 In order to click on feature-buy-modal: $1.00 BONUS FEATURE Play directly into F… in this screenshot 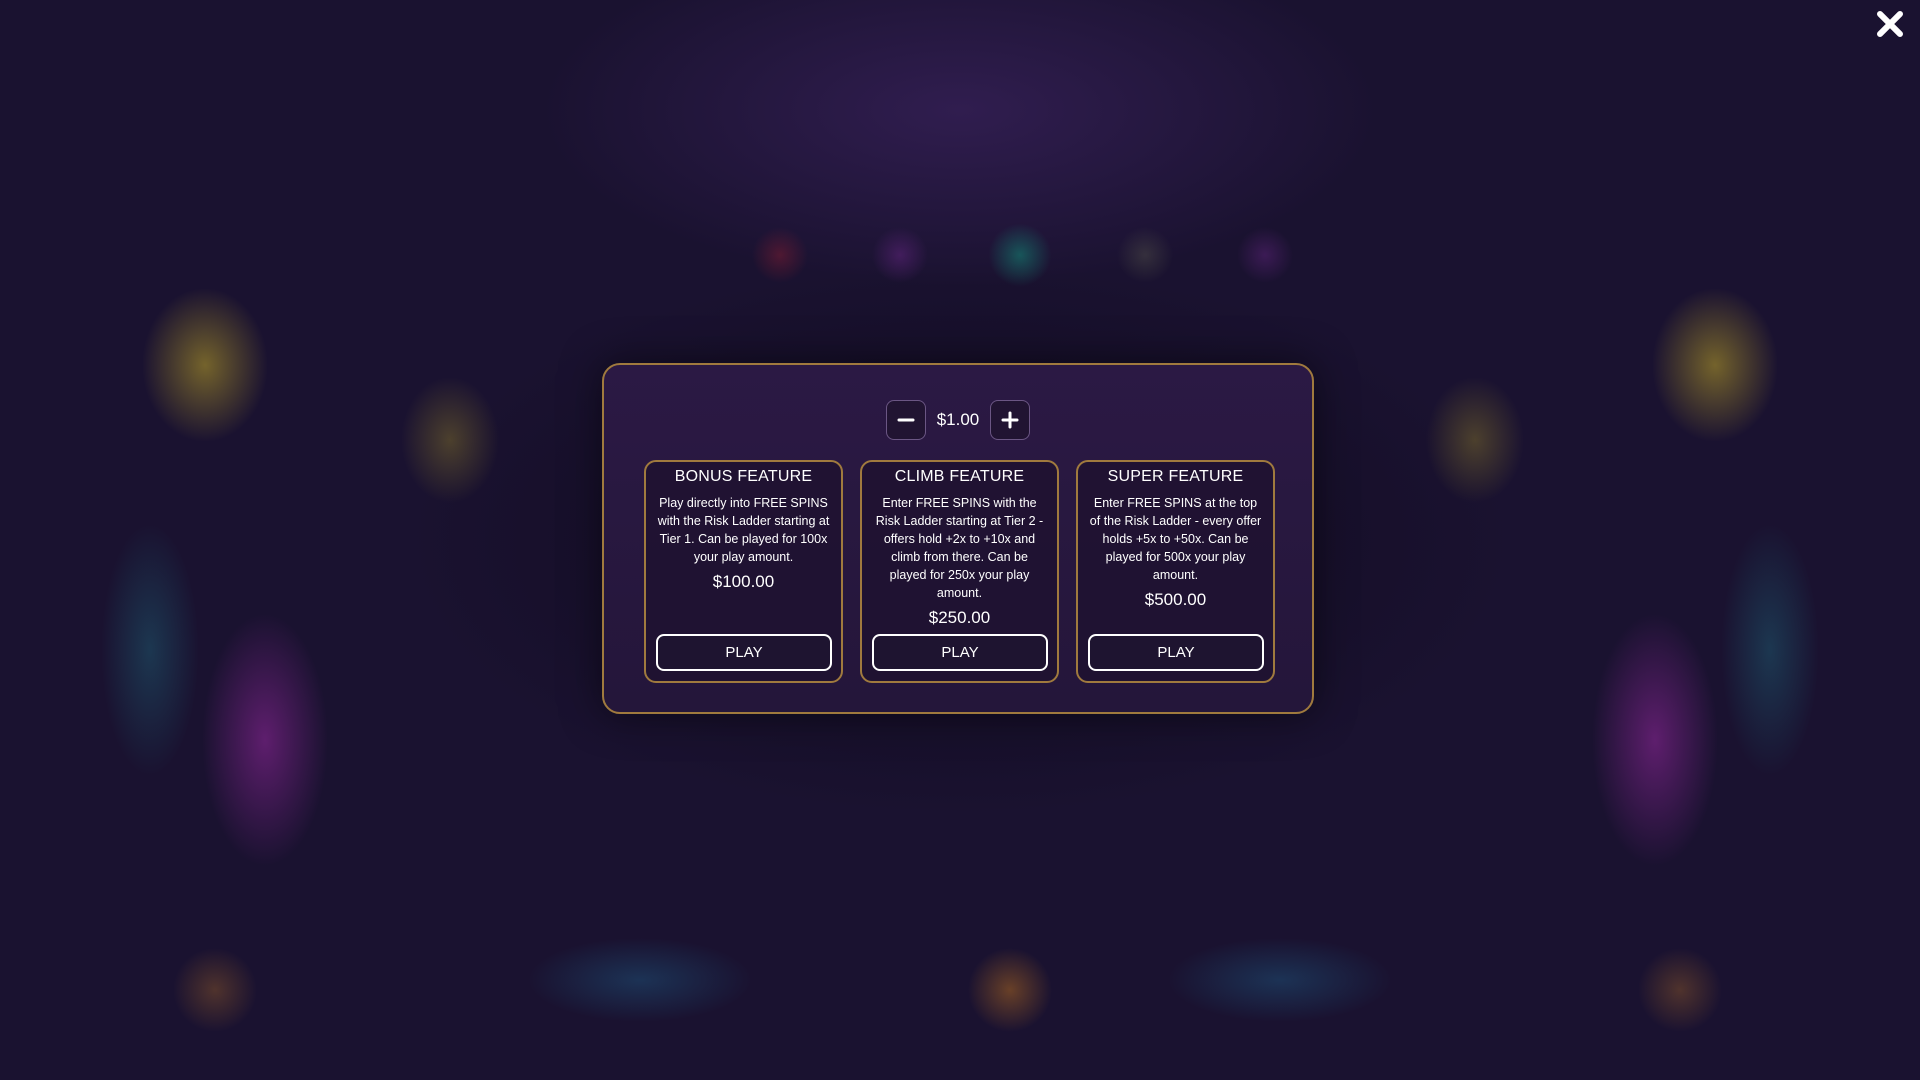, I will do `click(958, 538)`.